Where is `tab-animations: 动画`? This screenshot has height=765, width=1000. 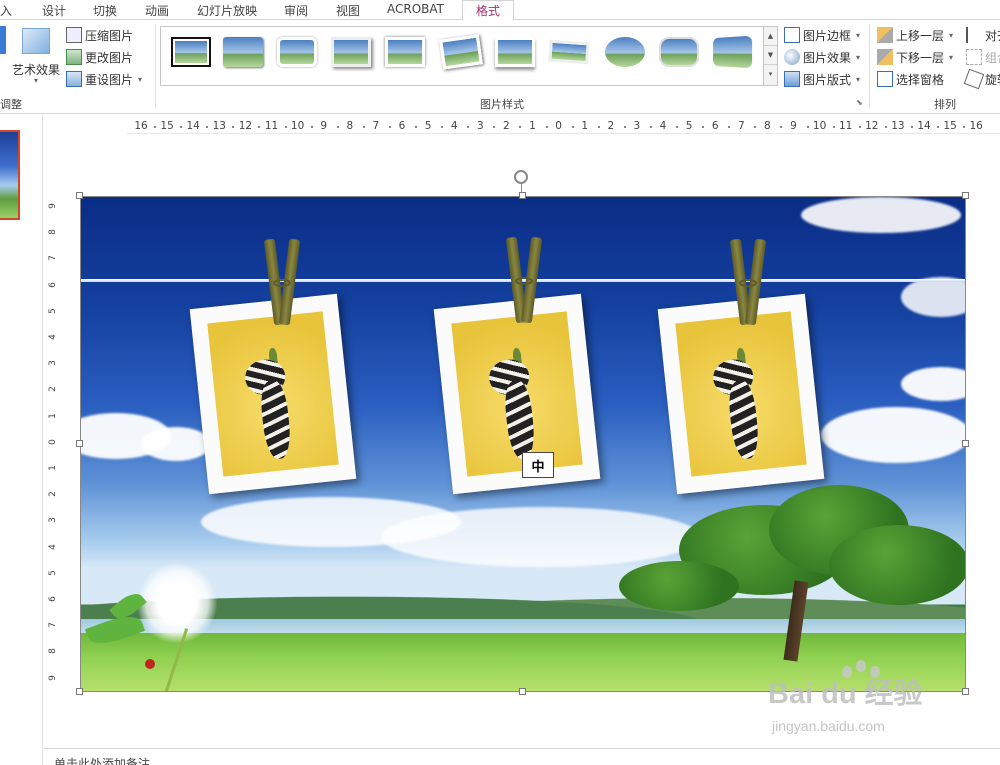 tab-animations: 动画 is located at coordinates (157, 10).